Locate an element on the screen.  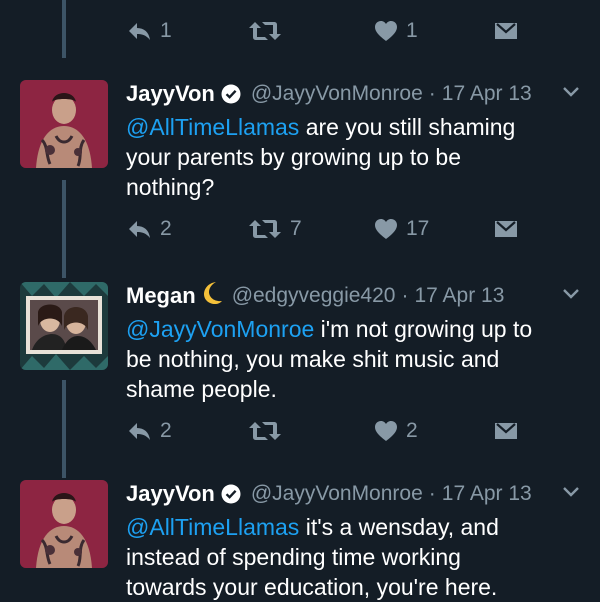
like-count: 17 is located at coordinates (418, 228).